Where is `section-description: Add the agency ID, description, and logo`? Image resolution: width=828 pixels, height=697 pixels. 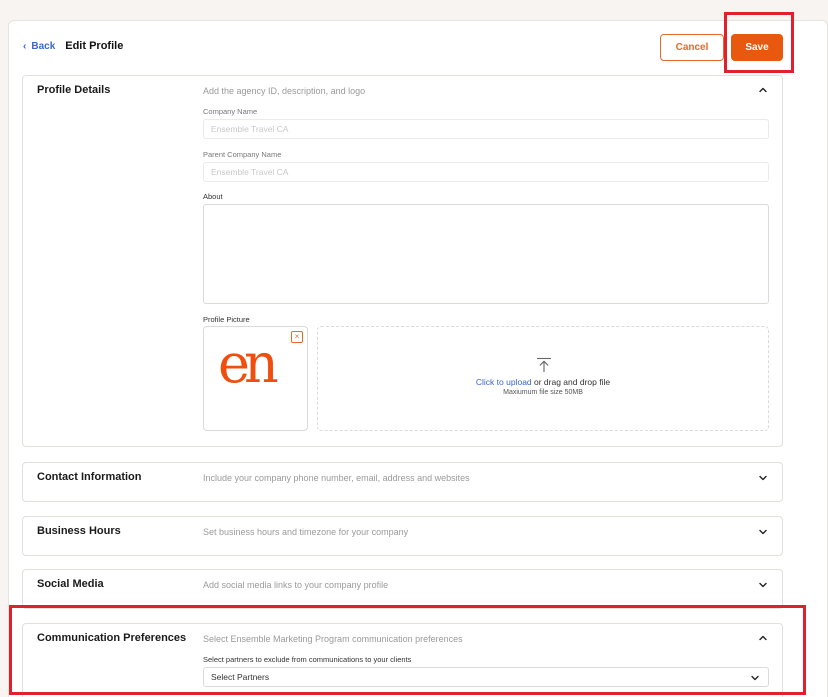 section-description: Add the agency ID, description, and logo is located at coordinates (284, 91).